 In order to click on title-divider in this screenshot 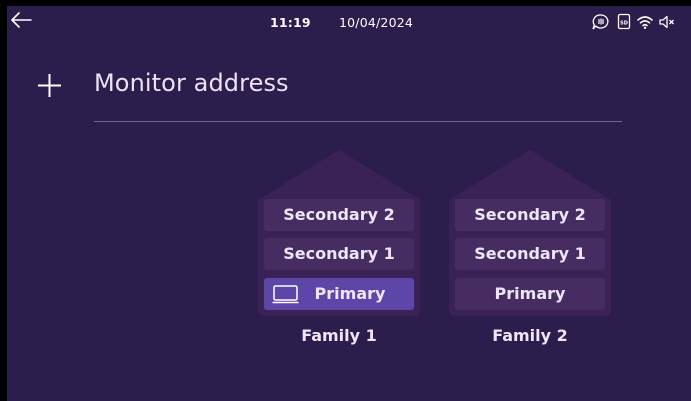, I will do `click(358, 121)`.